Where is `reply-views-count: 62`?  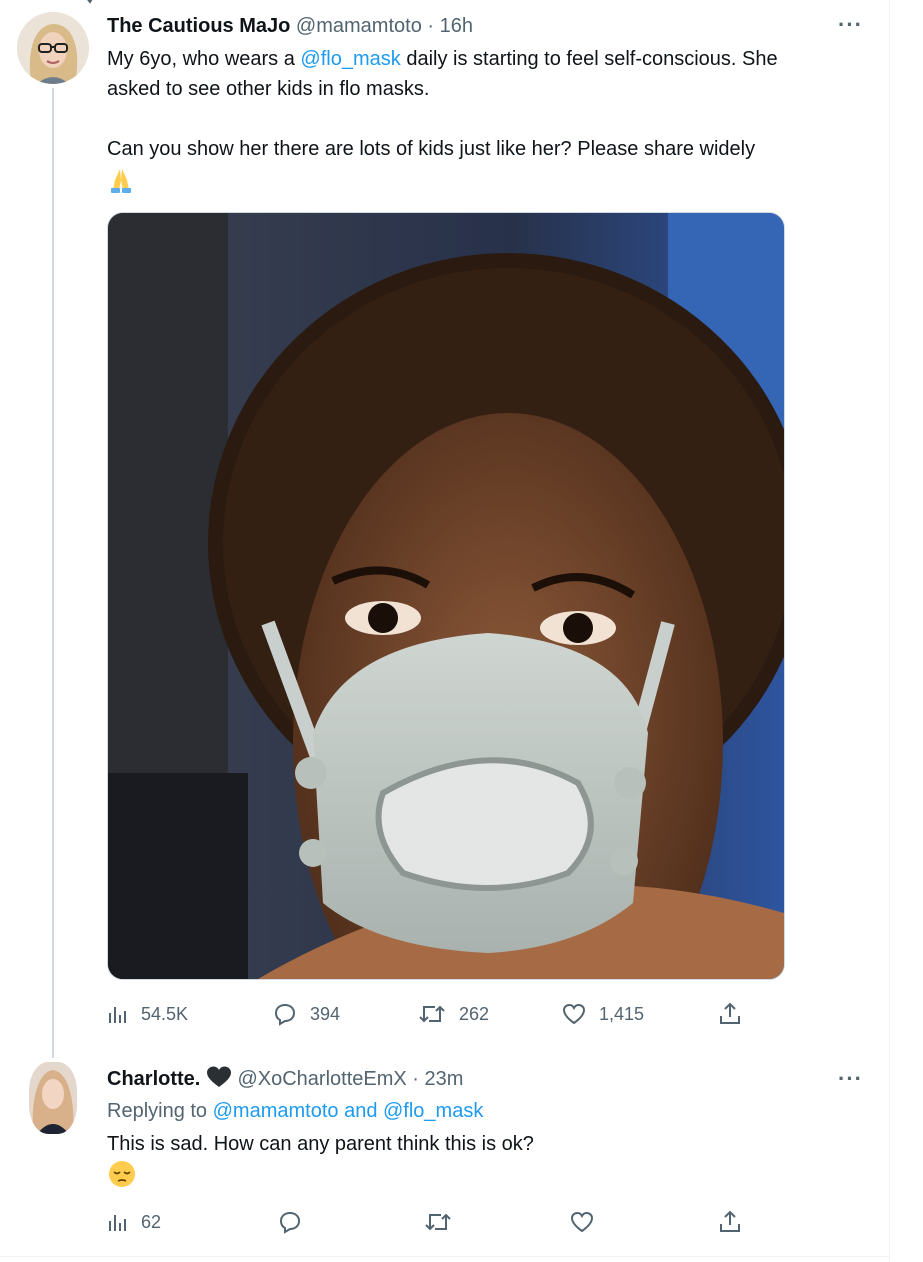
reply-views-count: 62 is located at coordinates (151, 1221).